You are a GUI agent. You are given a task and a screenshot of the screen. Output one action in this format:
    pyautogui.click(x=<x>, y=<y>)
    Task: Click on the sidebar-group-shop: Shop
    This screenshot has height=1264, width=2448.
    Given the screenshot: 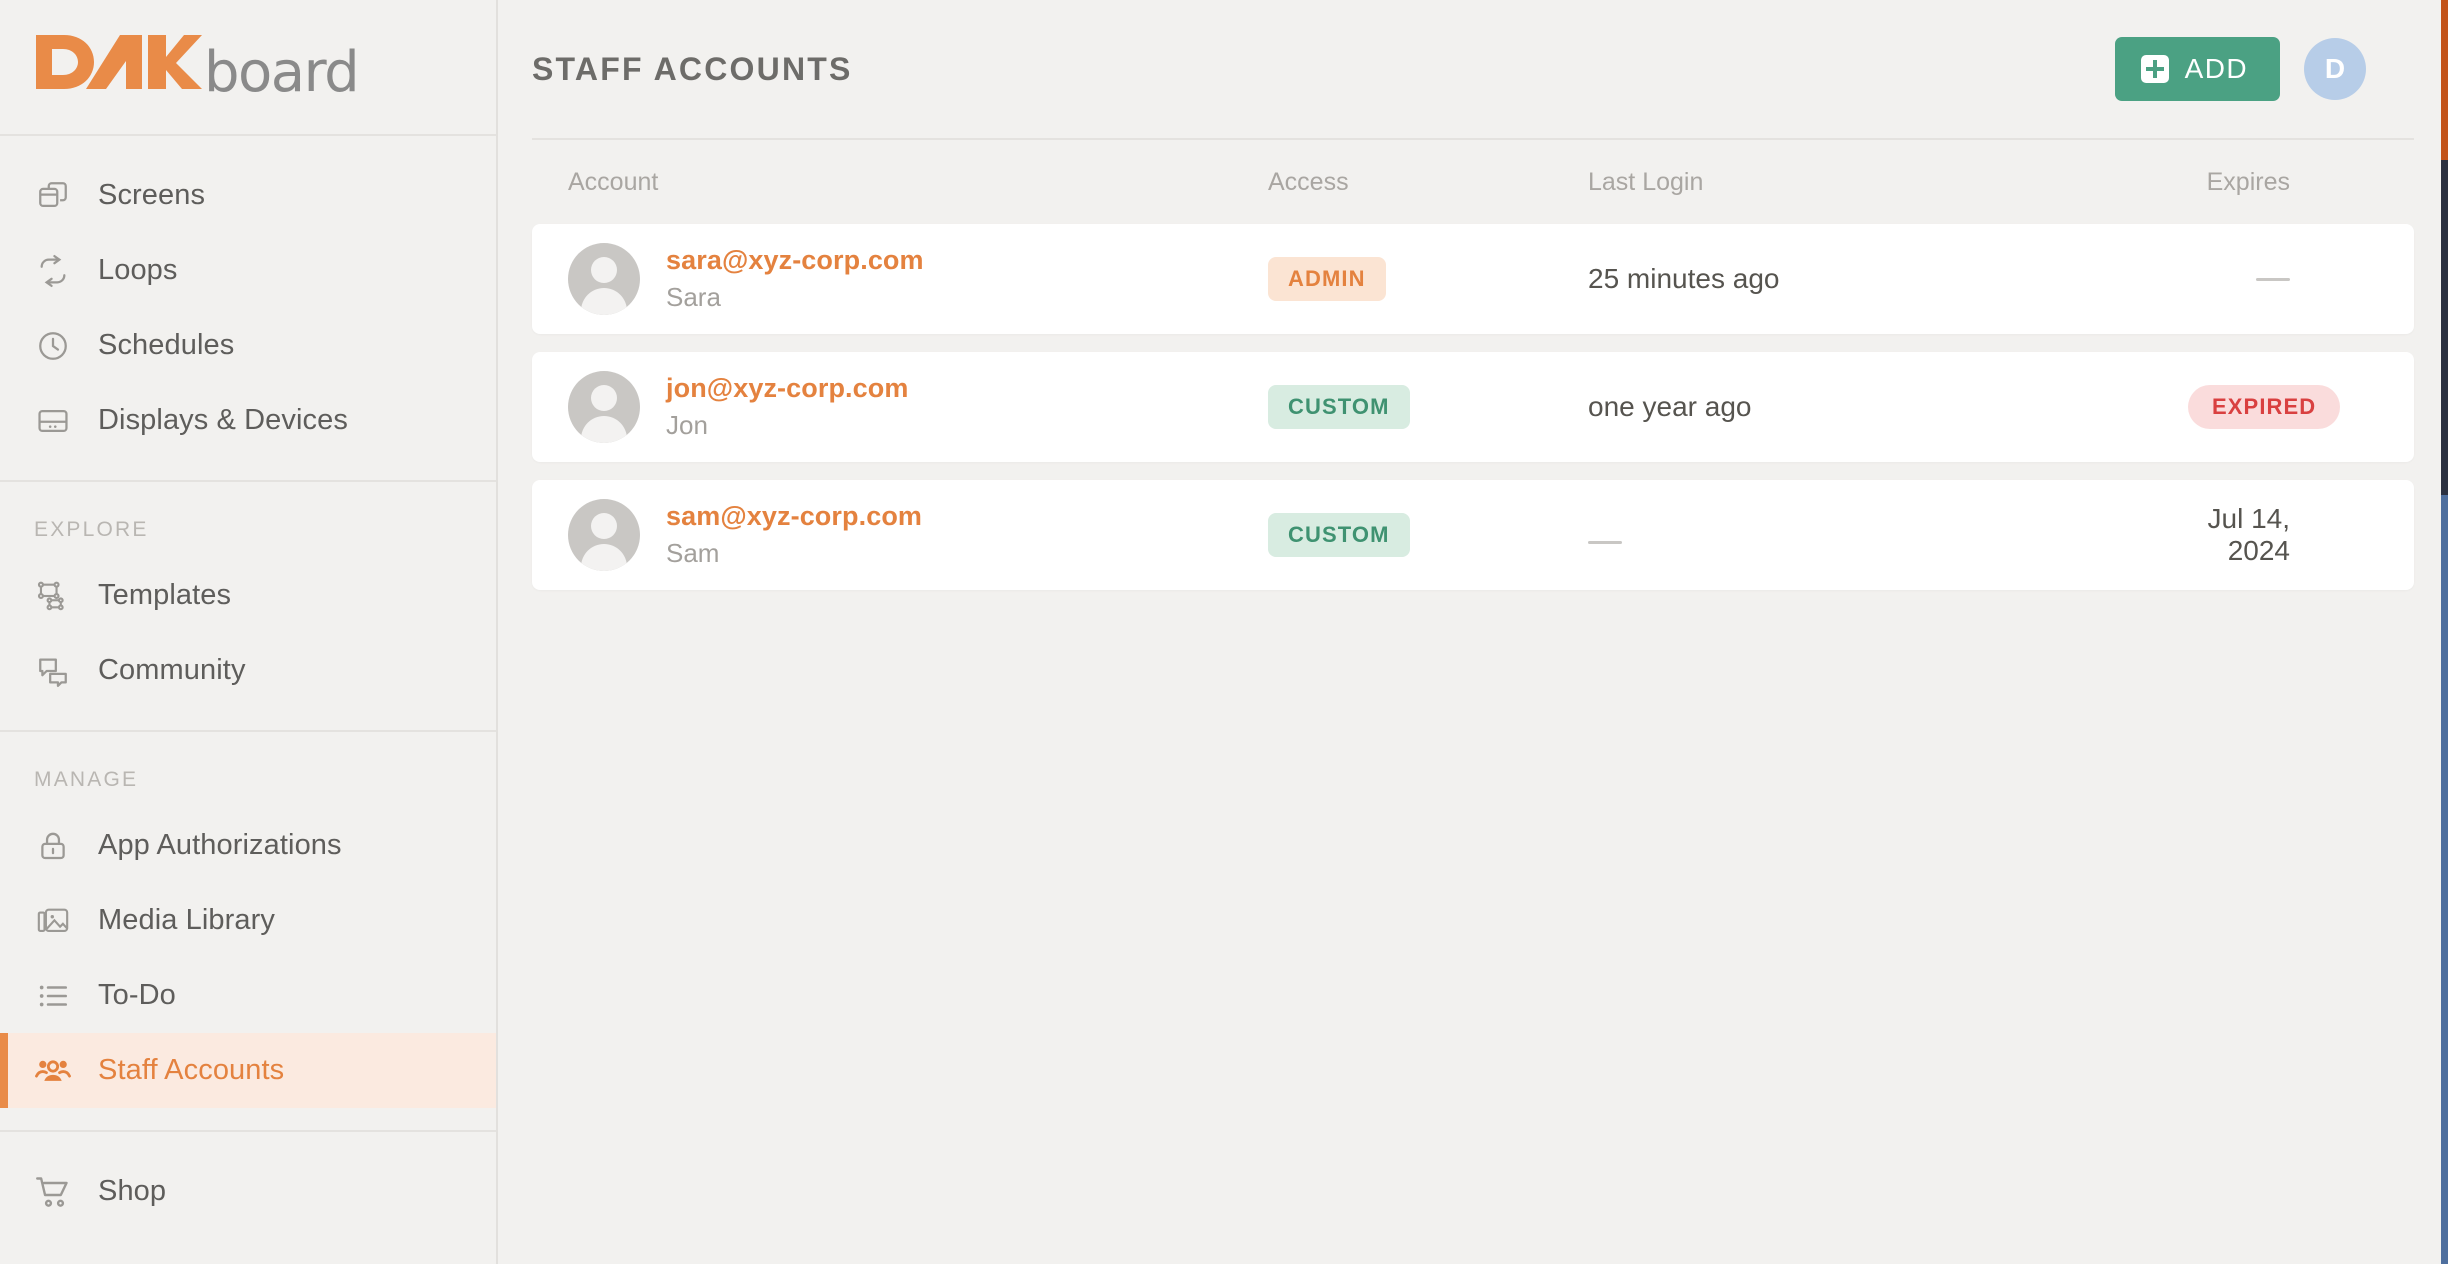 What is the action you would take?
    pyautogui.click(x=248, y=1191)
    